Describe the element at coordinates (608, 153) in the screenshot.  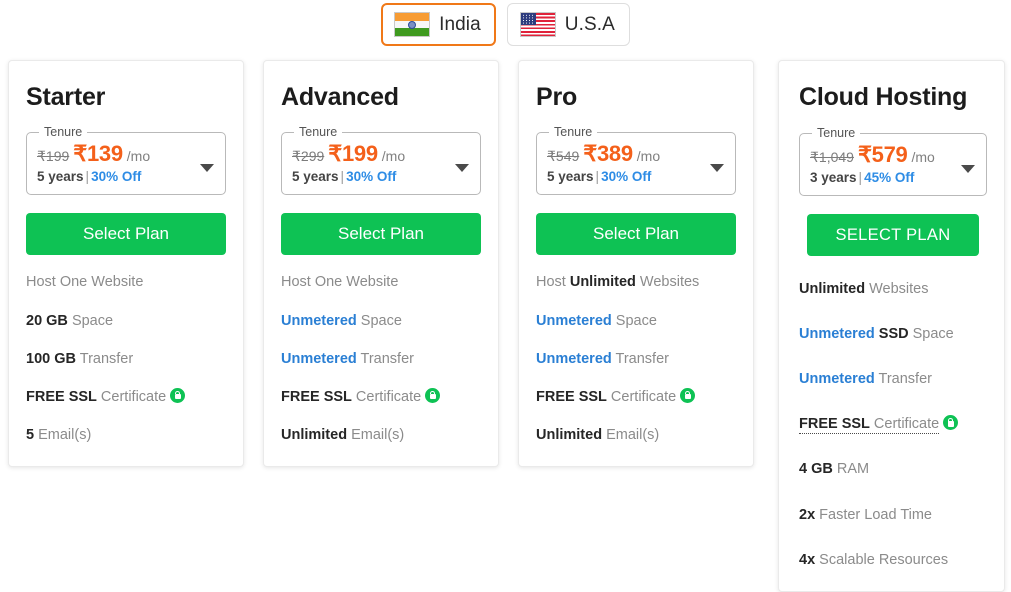
I see `current-price: ₹389` at that location.